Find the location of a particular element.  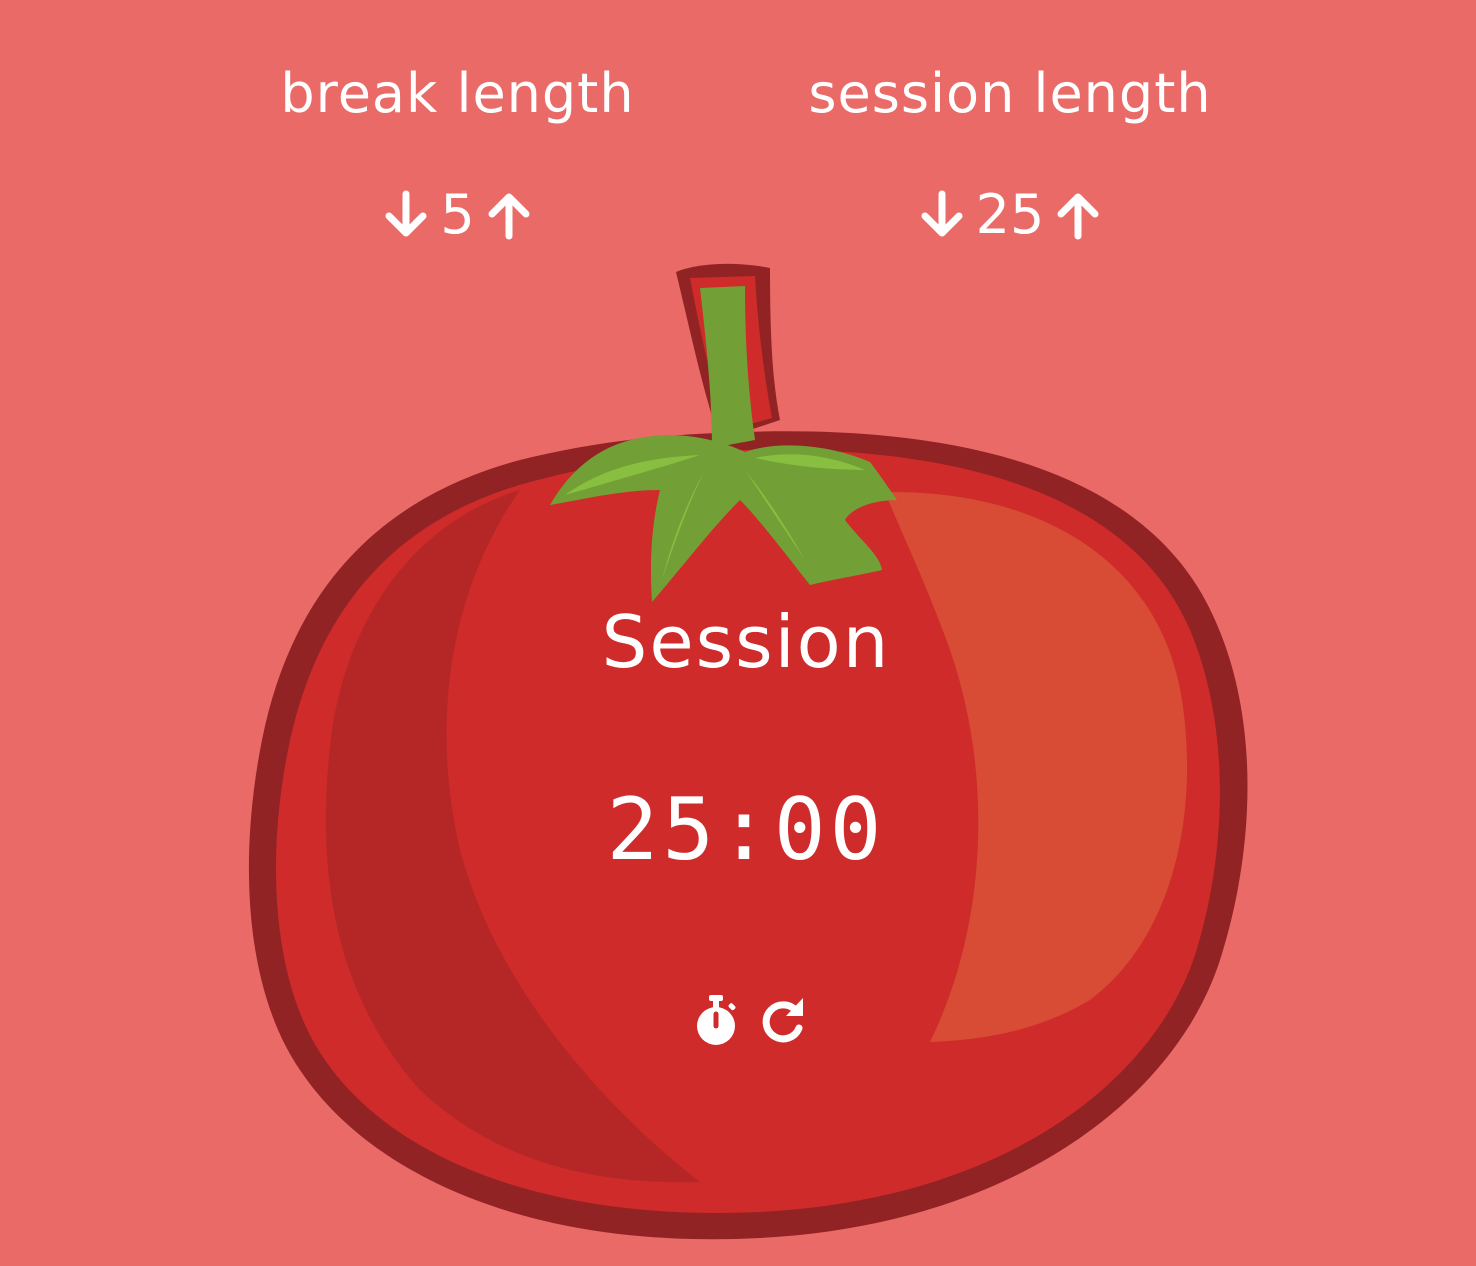

break-length-controls: 5 is located at coordinates (457, 215).